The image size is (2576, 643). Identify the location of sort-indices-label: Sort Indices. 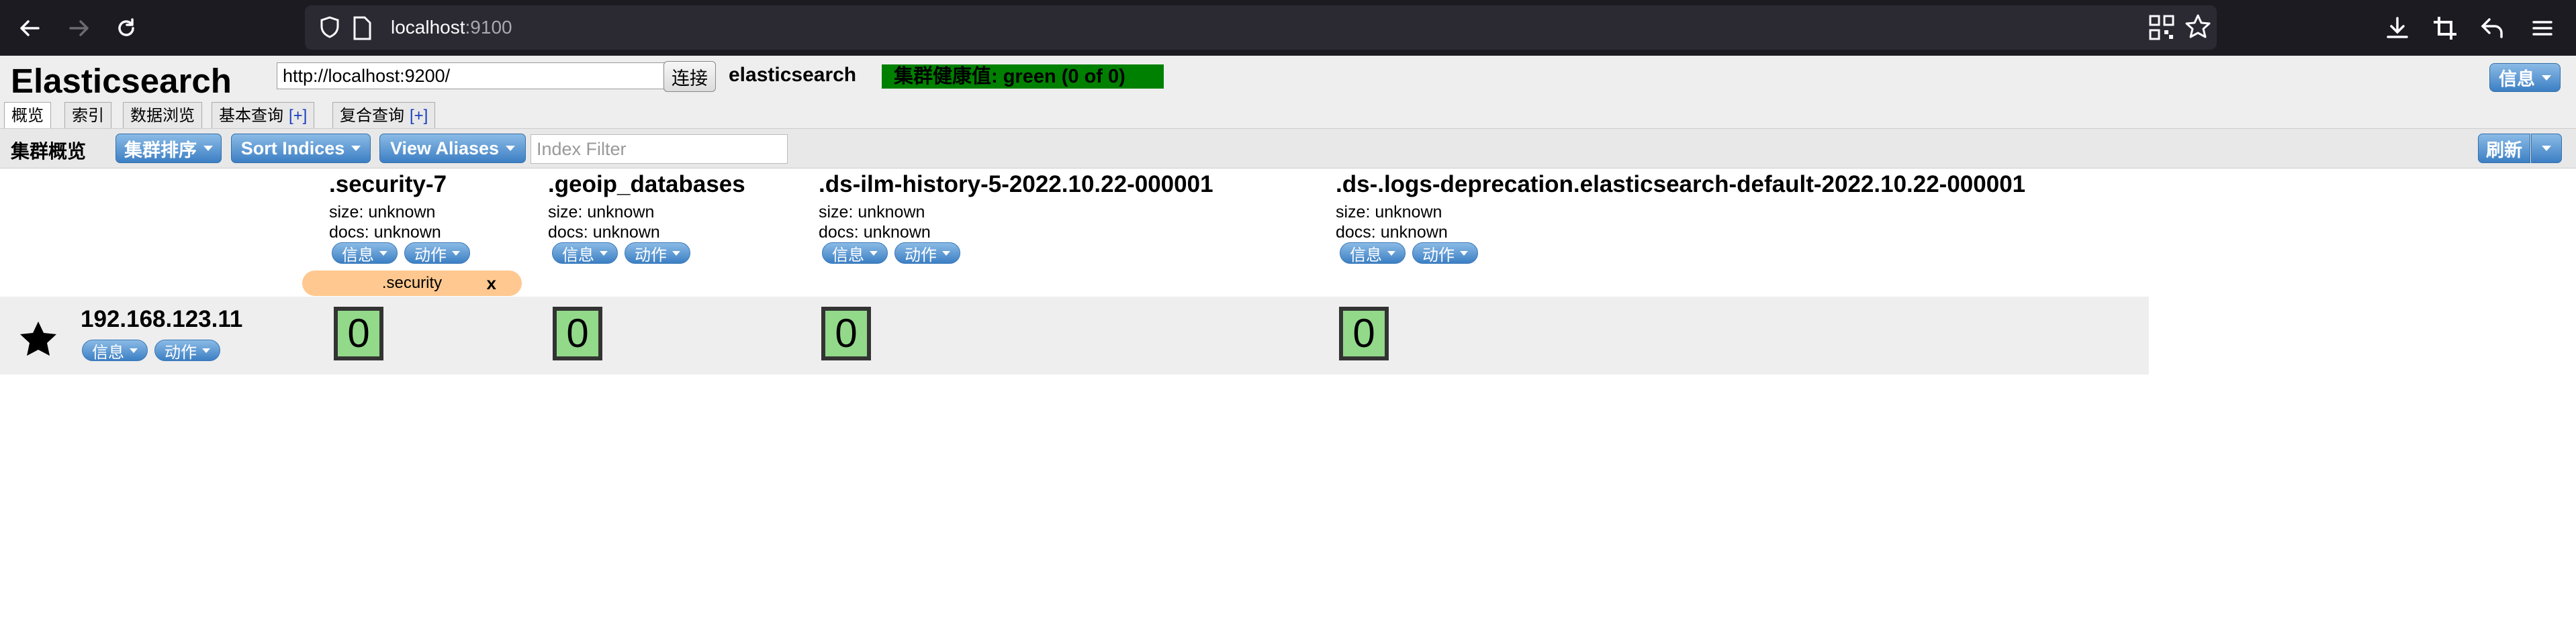
(292, 148).